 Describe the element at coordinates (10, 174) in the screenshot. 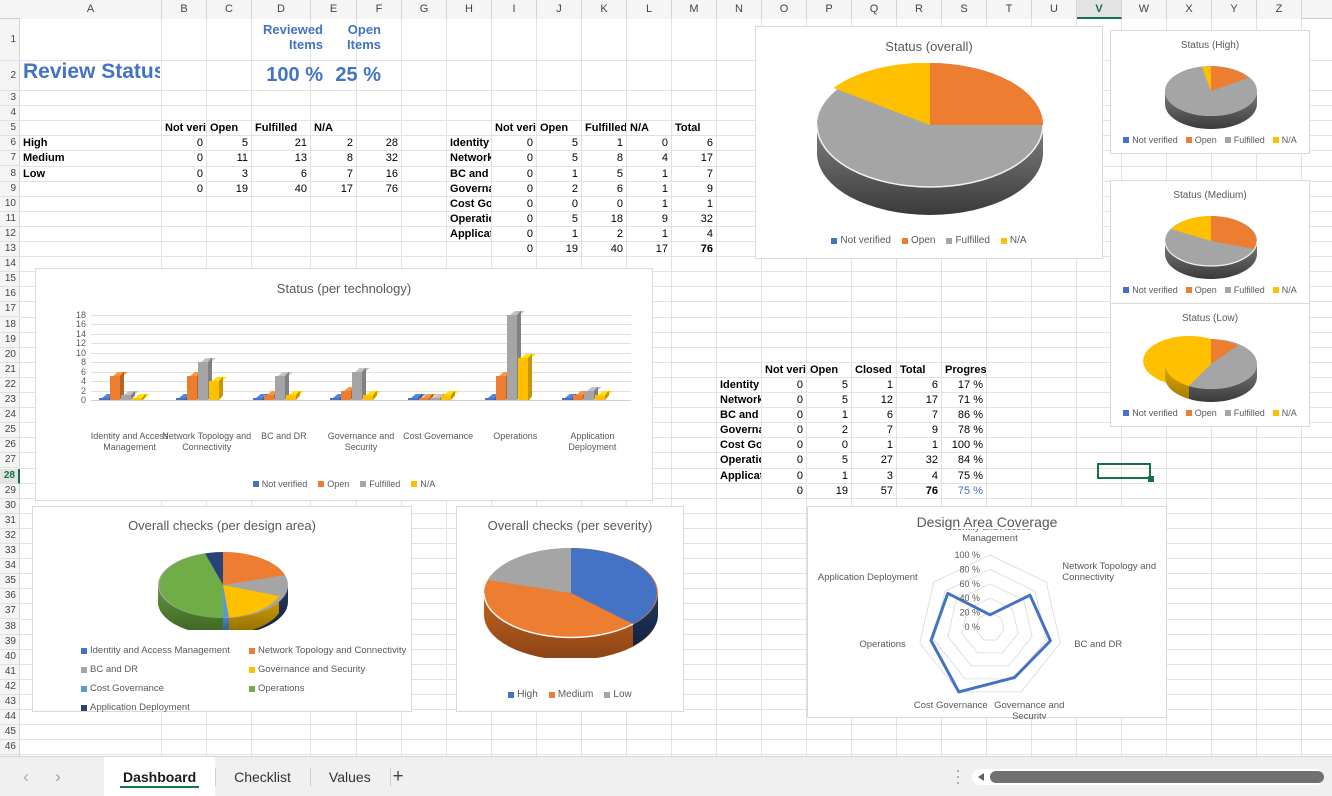

I see `row-header-8: 8` at that location.